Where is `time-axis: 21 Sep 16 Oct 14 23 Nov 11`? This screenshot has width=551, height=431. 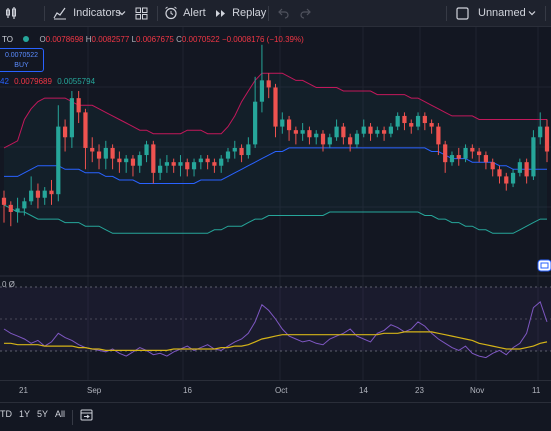
time-axis: 21 Sep 16 Oct 14 23 Nov 11 is located at coordinates (275, 391).